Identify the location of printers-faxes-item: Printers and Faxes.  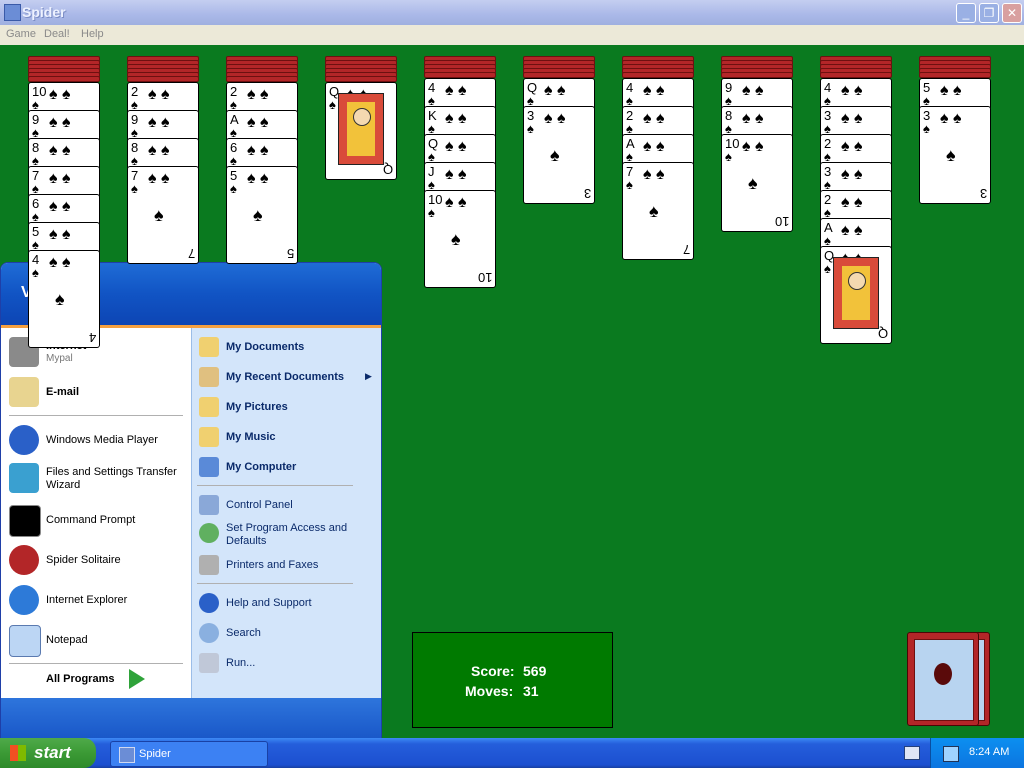
(288, 565).